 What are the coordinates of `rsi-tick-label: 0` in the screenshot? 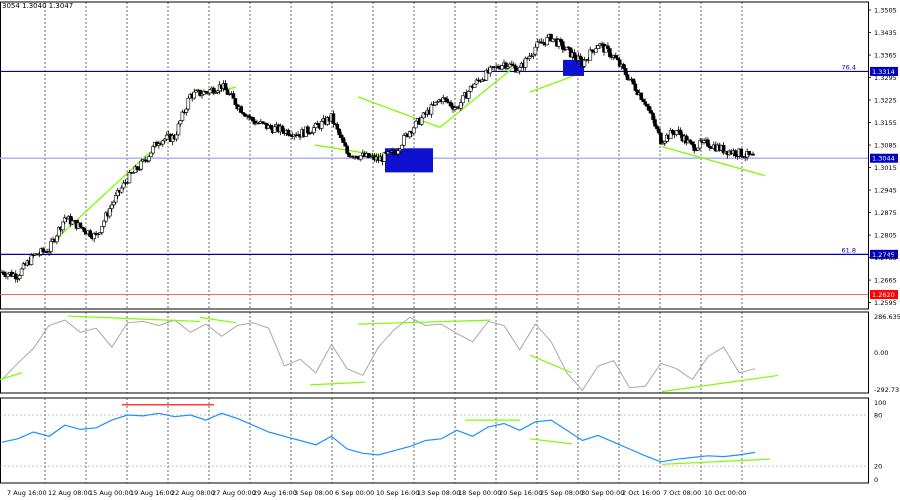 It's located at (876, 480).